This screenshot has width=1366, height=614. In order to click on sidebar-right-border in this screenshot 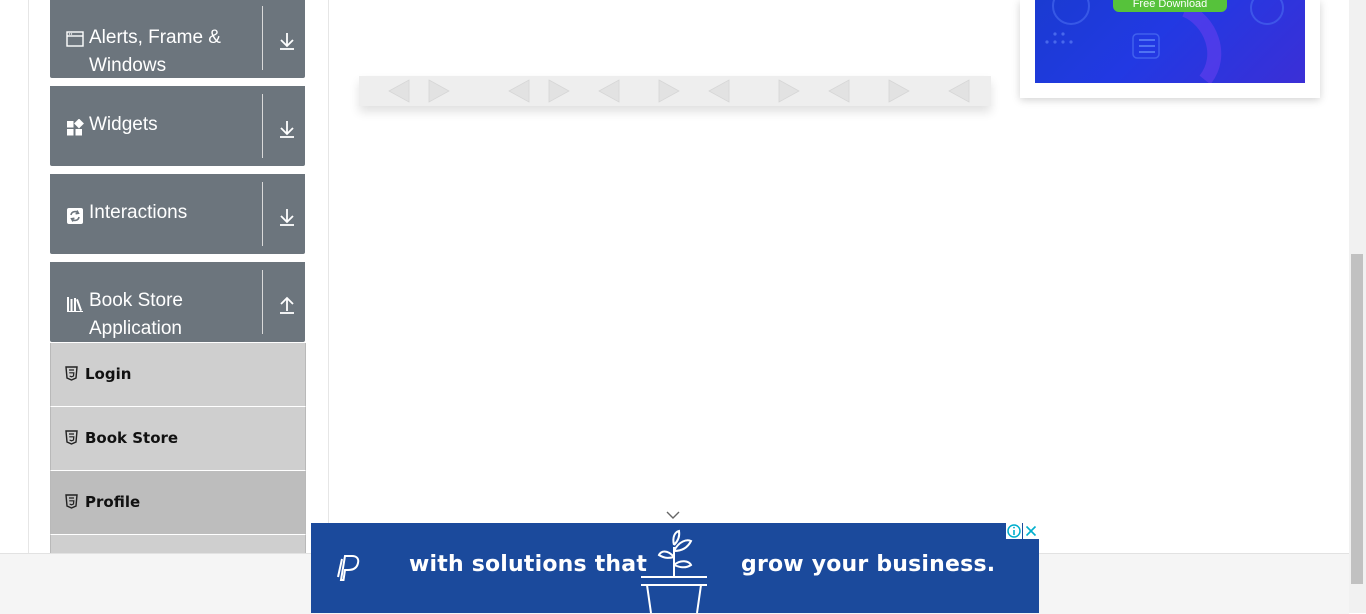, I will do `click(328, 276)`.